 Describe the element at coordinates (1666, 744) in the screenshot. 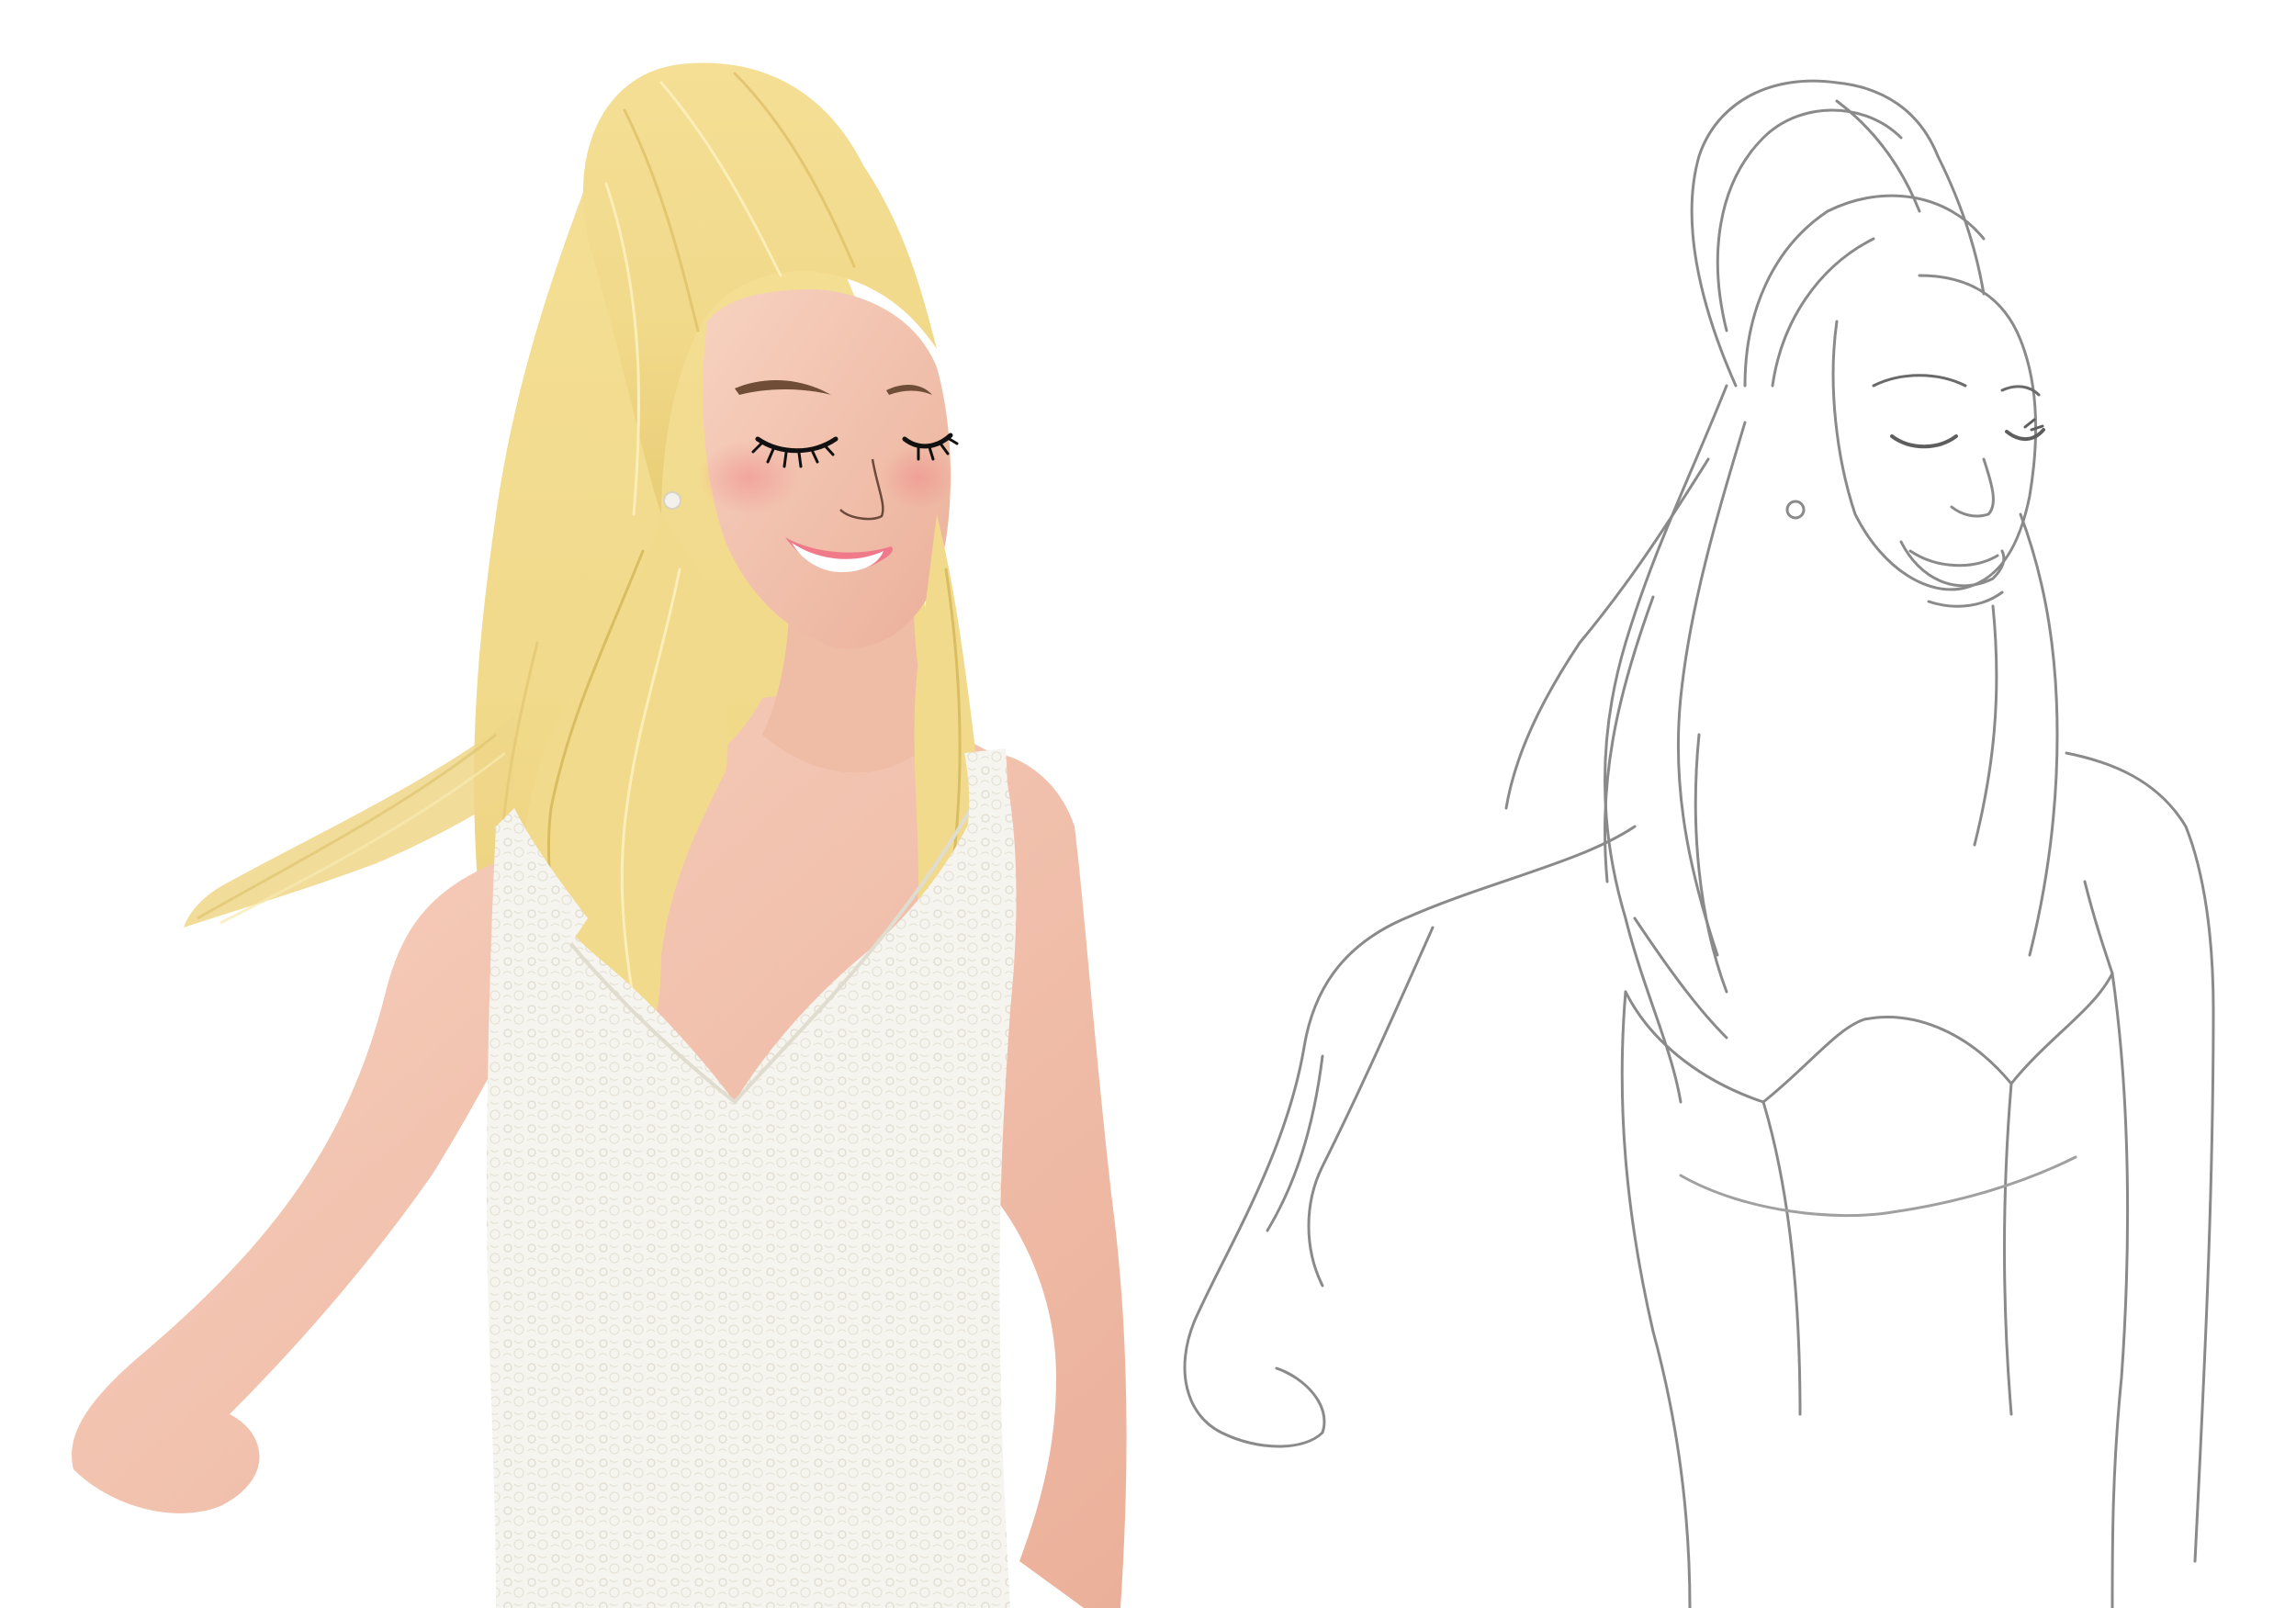

I see `sketch-hair-left` at that location.